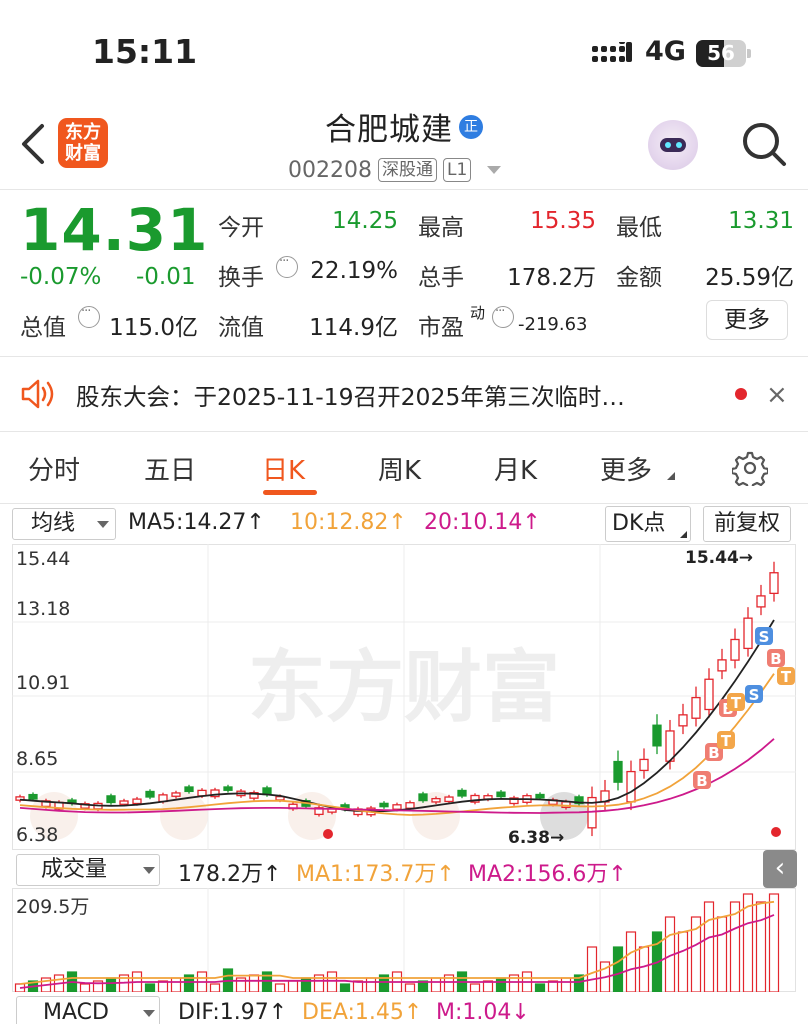 Image resolution: width=808 pixels, height=1024 pixels. I want to click on macd-indicator-label: MACD, so click(76, 1012).